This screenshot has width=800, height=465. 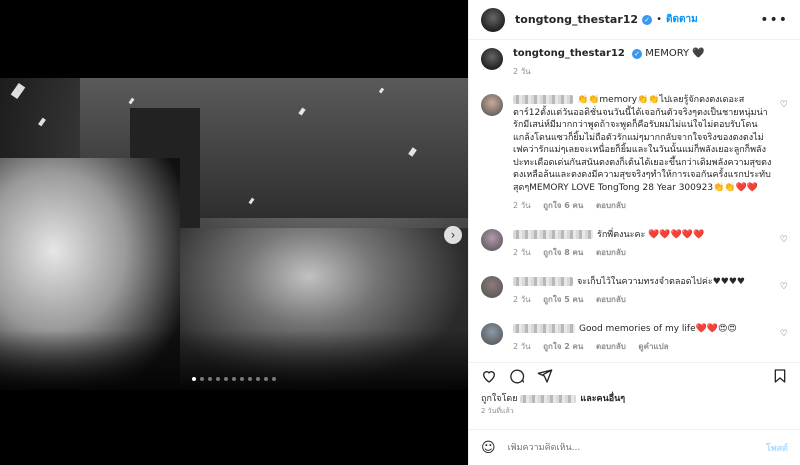 What do you see at coordinates (563, 346) in the screenshot?
I see `comment-like-count: ถูกใจ 2 คน` at bounding box center [563, 346].